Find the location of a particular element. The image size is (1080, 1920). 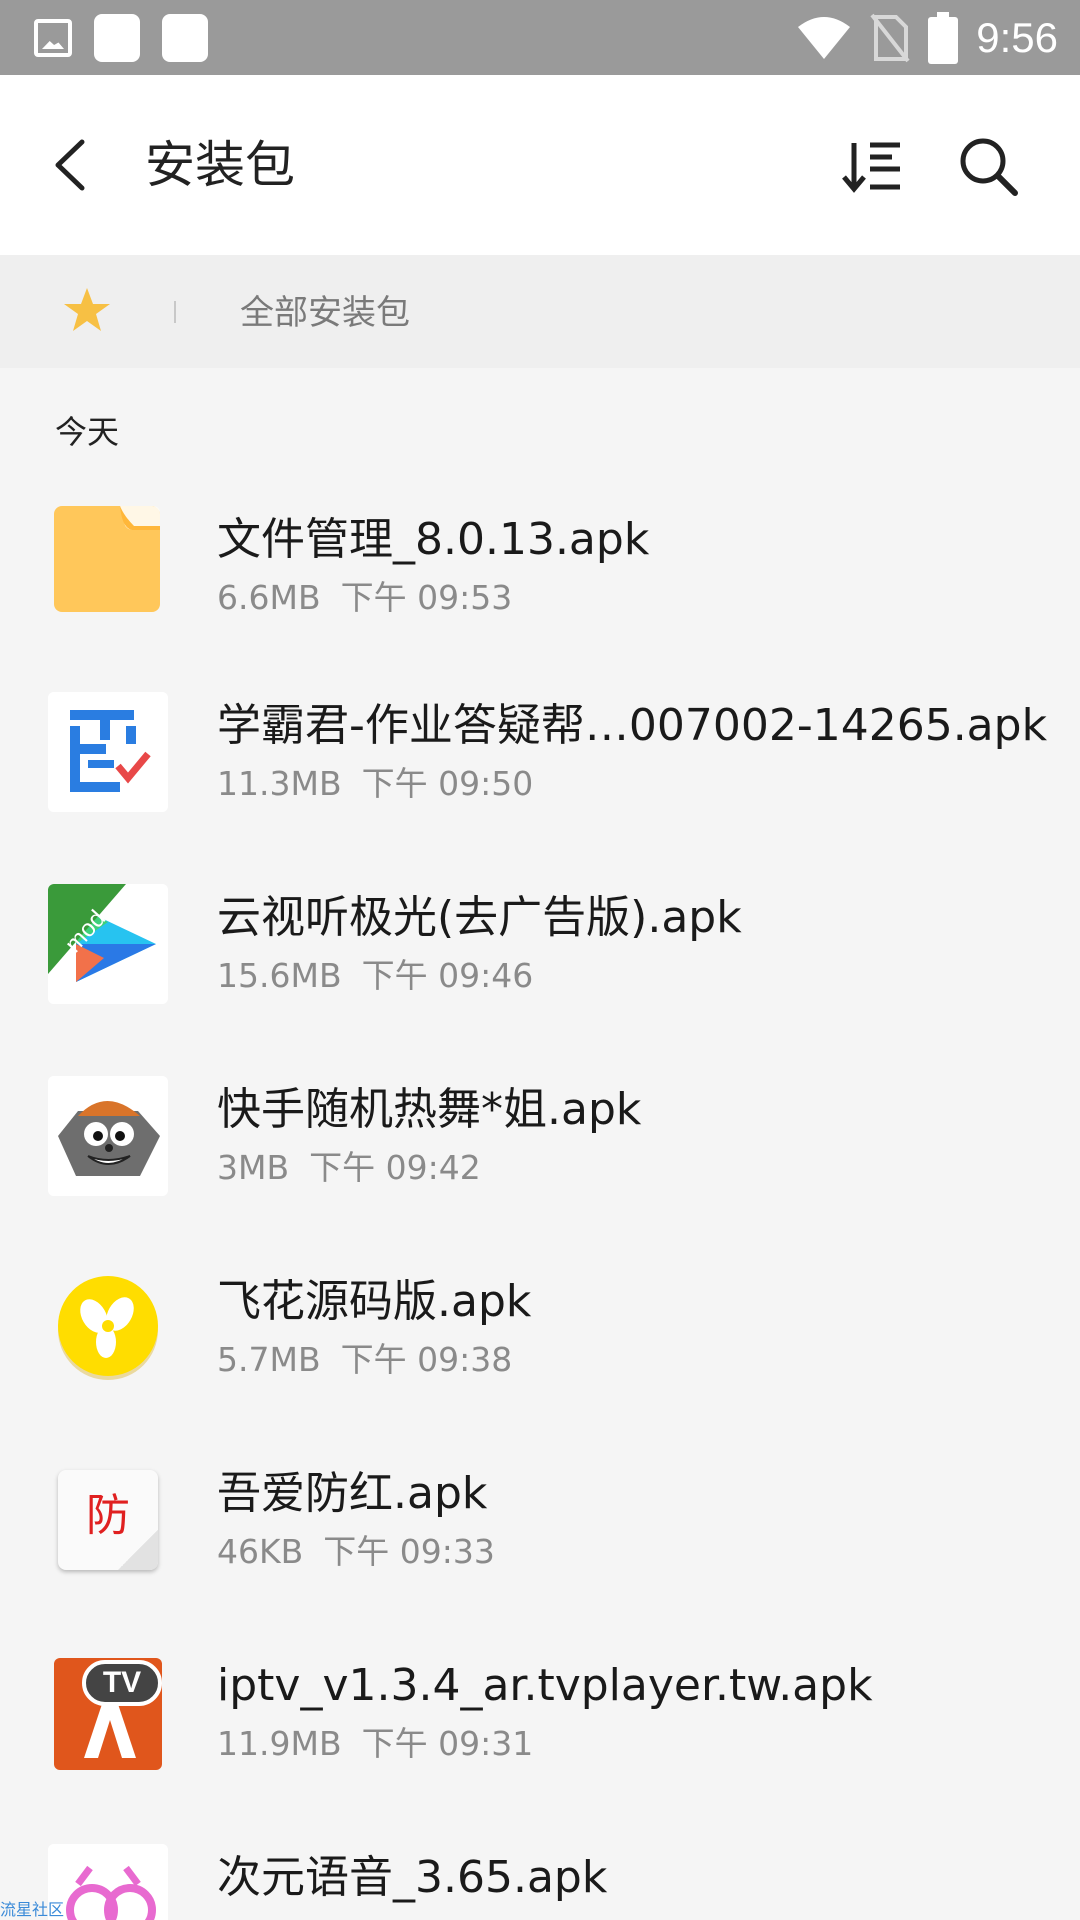

app-icon-label: TV is located at coordinates (122, 1682).